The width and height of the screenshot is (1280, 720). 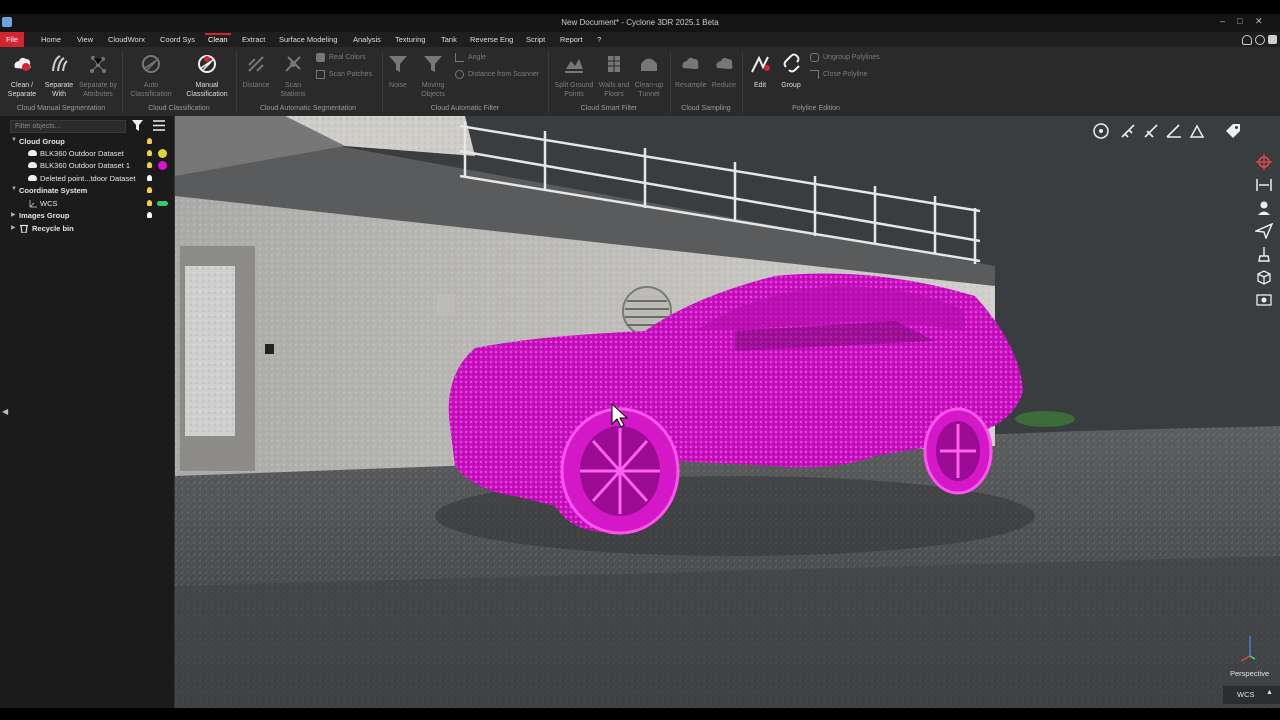 I want to click on tree-item-images-group: ▶ Images Group, so click(x=87, y=216).